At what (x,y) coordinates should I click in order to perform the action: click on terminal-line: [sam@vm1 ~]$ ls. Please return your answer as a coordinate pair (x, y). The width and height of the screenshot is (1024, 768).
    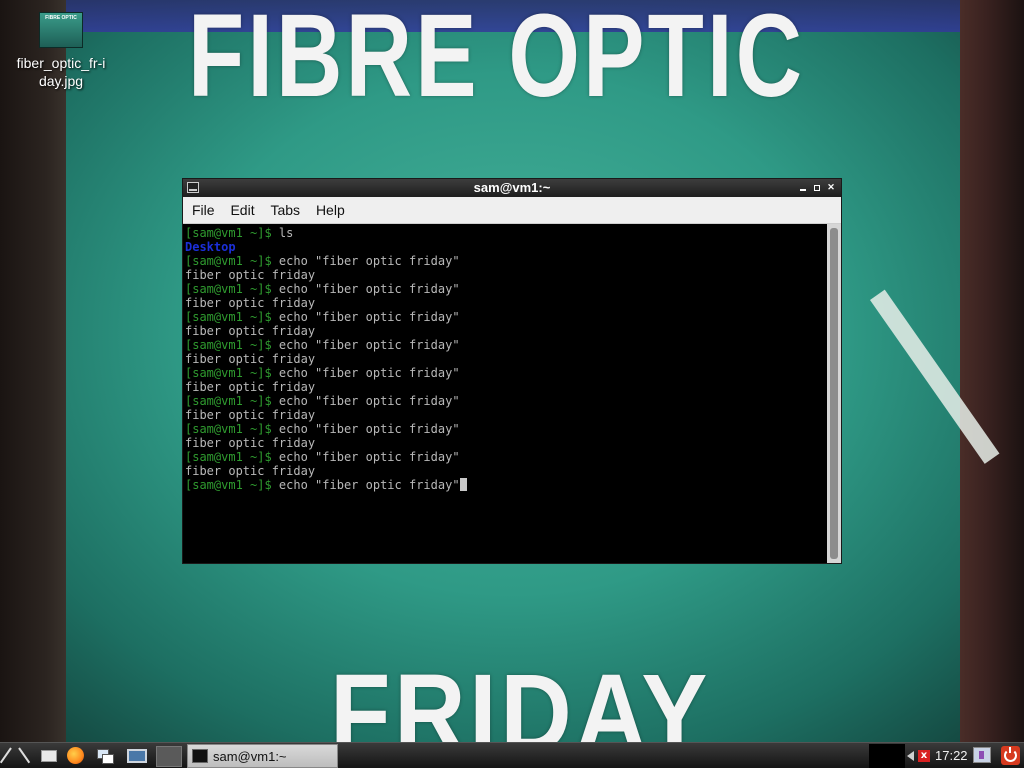
    Looking at the image, I should click on (506, 233).